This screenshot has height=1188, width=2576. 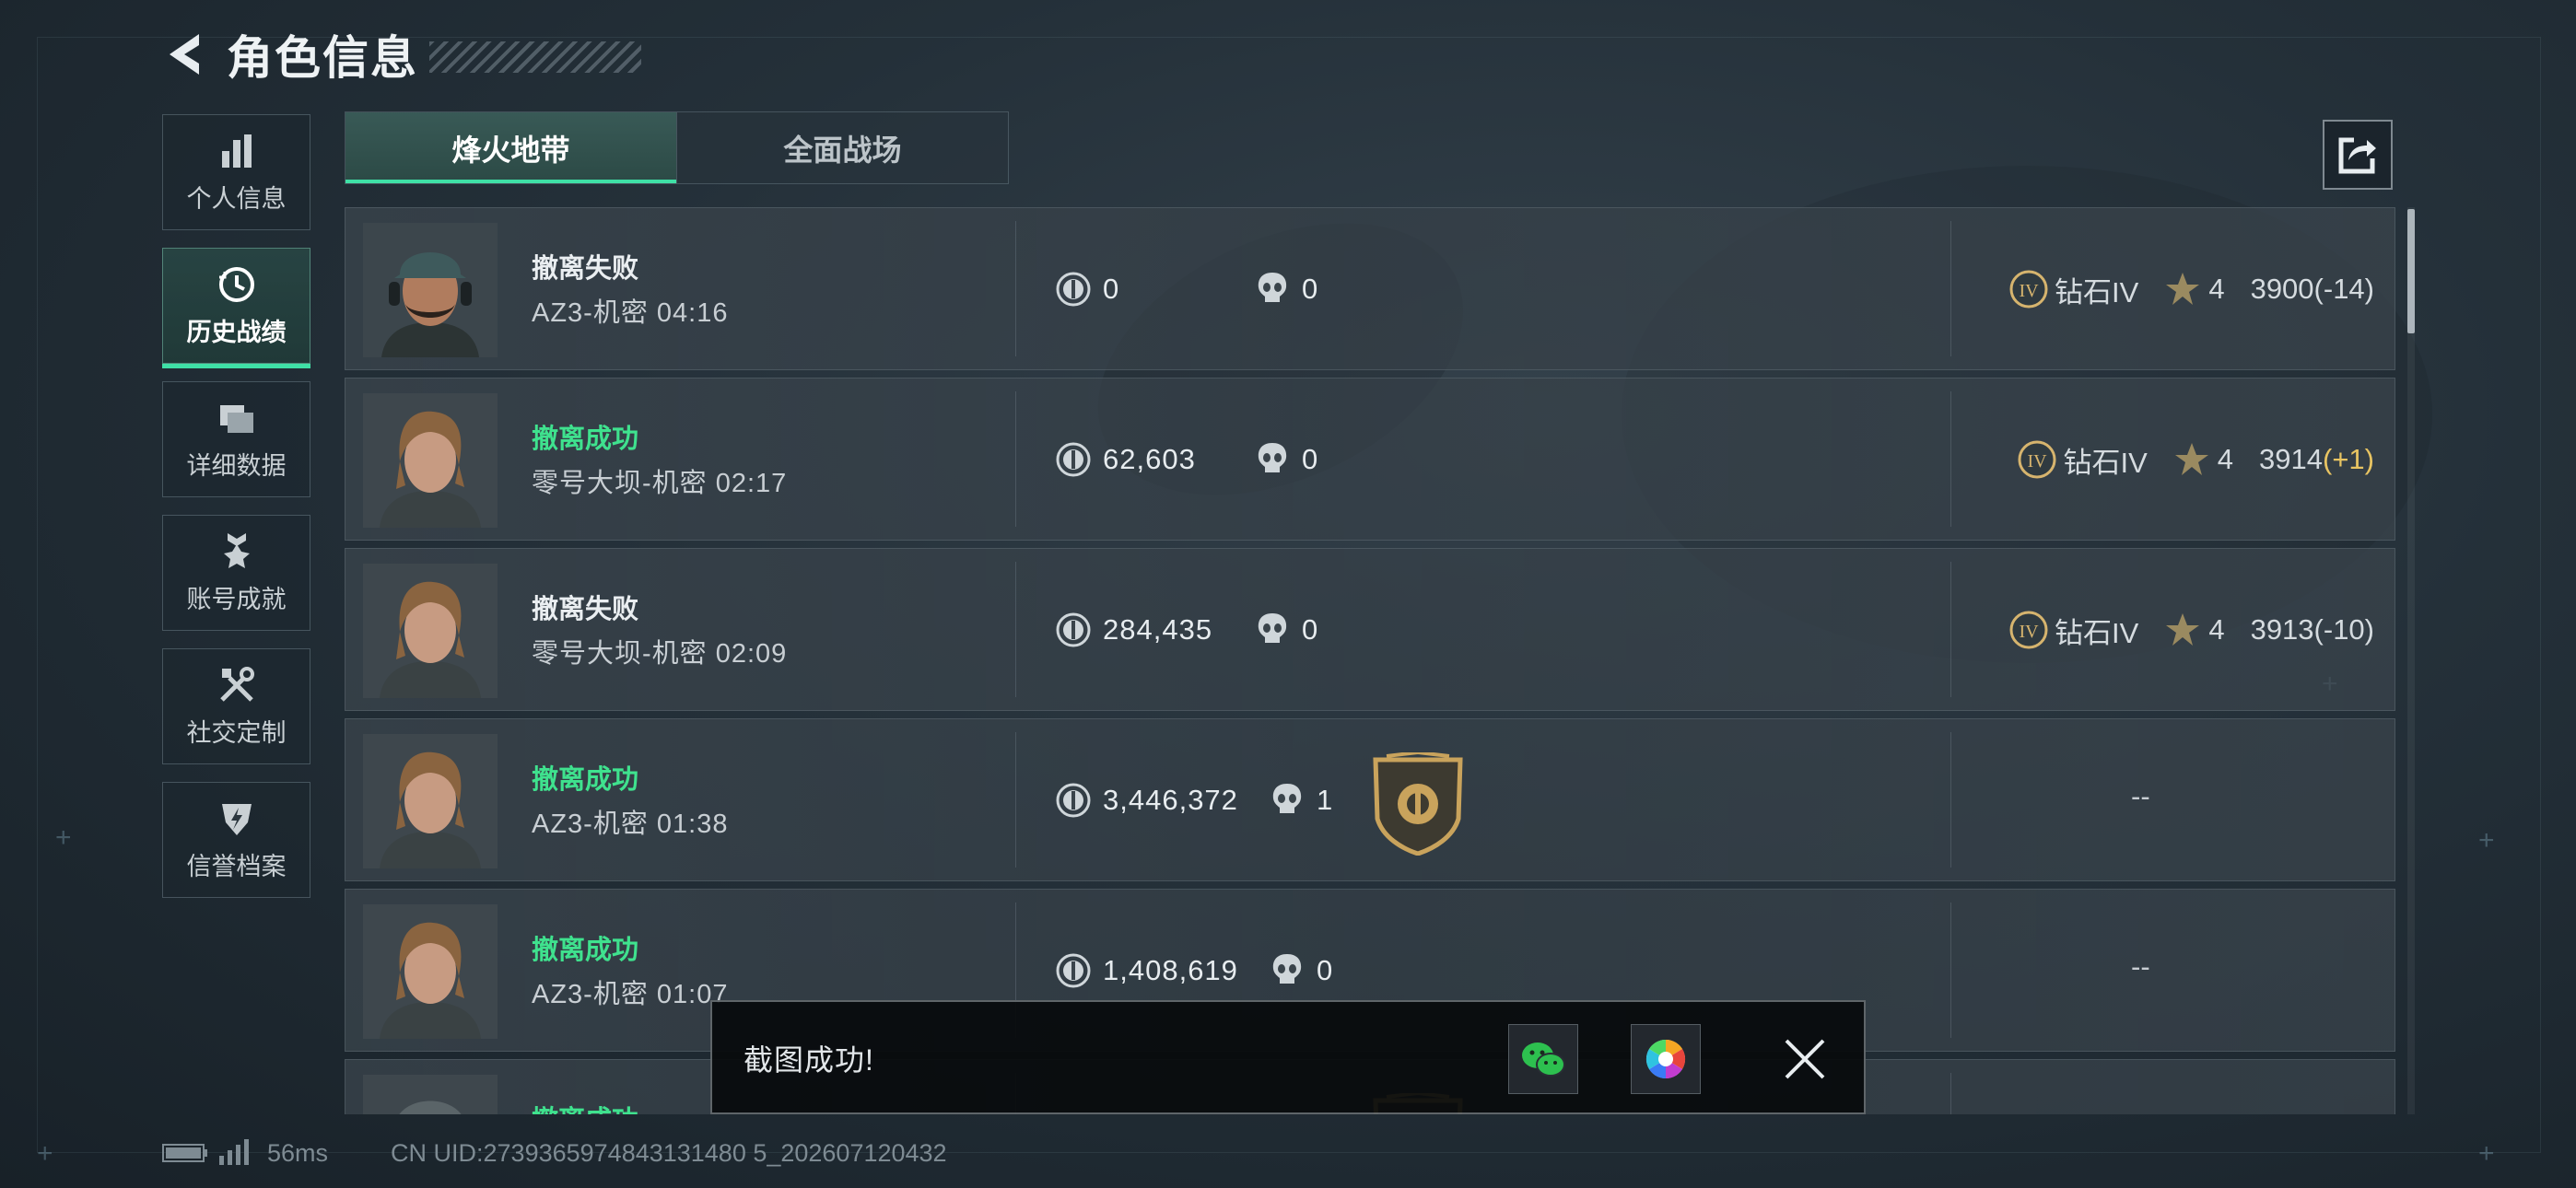 I want to click on soldier-cap-headset-portrait, so click(x=430, y=290).